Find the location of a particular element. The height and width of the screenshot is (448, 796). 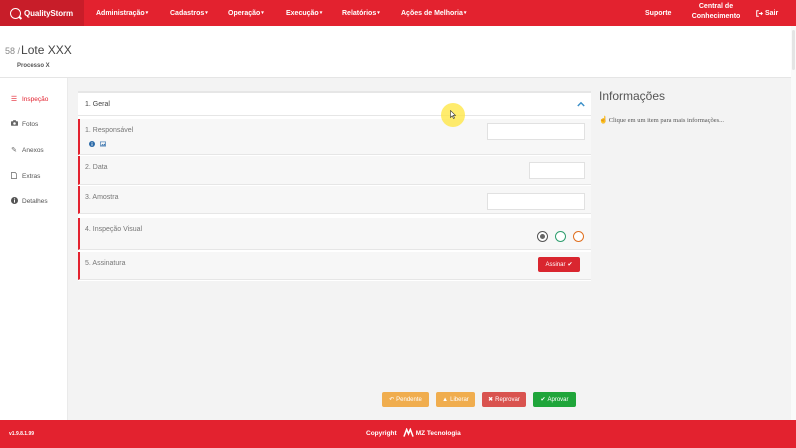

nav-label: Cadastros is located at coordinates (187, 13).